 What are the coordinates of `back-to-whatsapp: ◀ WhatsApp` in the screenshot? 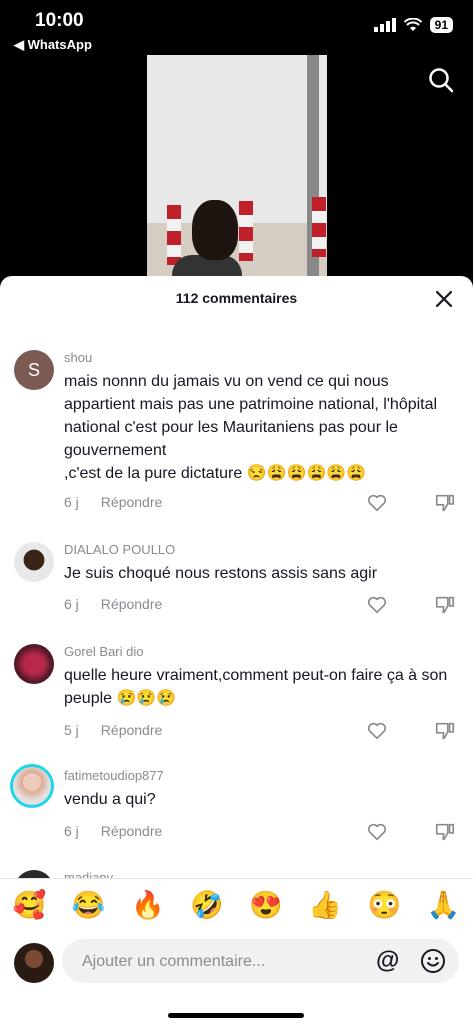 It's located at (53, 45).